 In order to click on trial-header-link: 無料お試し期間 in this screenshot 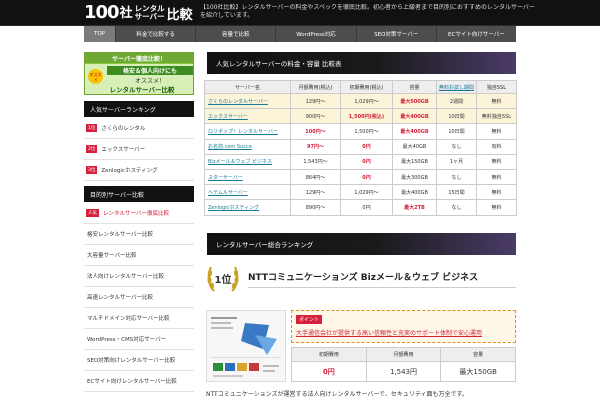, I will do `click(456, 88)`.